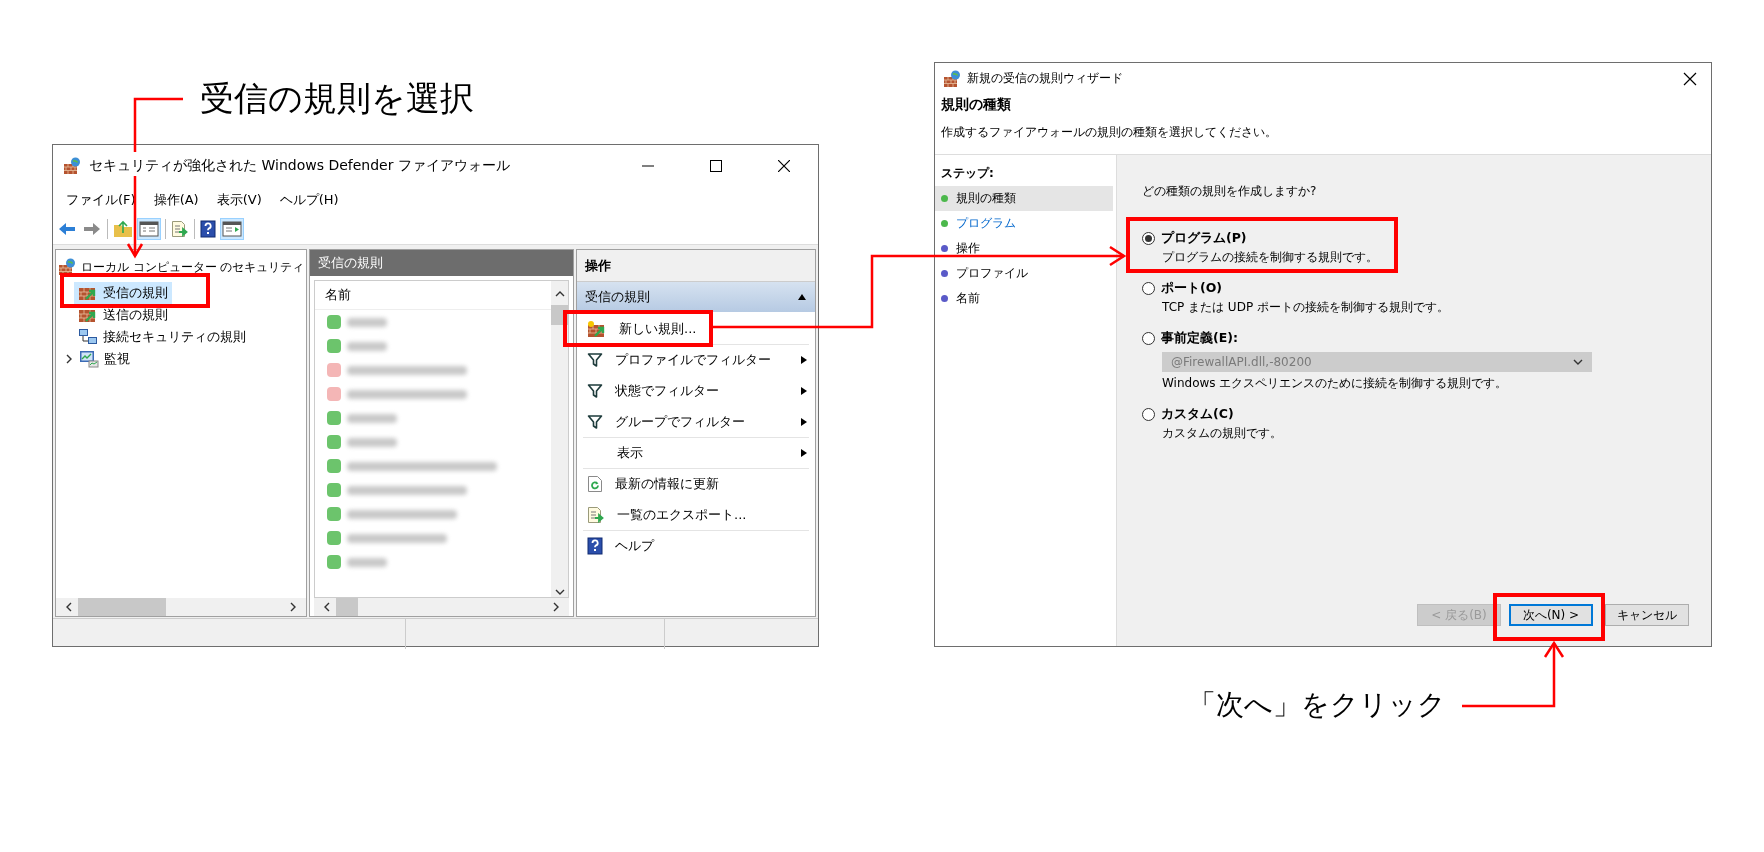 Image resolution: width=1764 pixels, height=852 pixels. I want to click on page-heading: 規則の種類, so click(976, 105).